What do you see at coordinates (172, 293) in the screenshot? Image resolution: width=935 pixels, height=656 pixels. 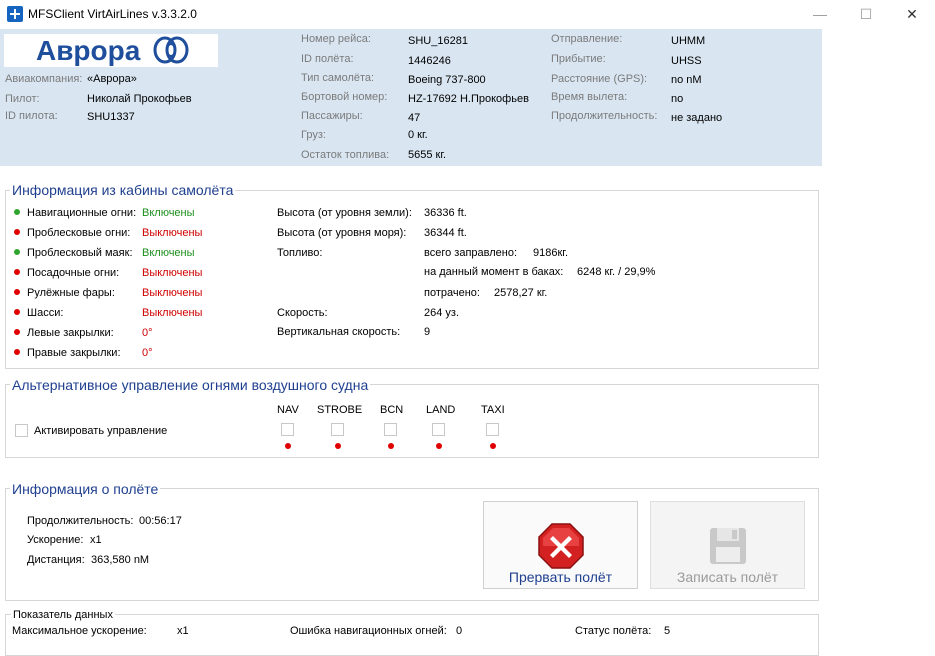 I see `taxi-lights-value: Выключены` at bounding box center [172, 293].